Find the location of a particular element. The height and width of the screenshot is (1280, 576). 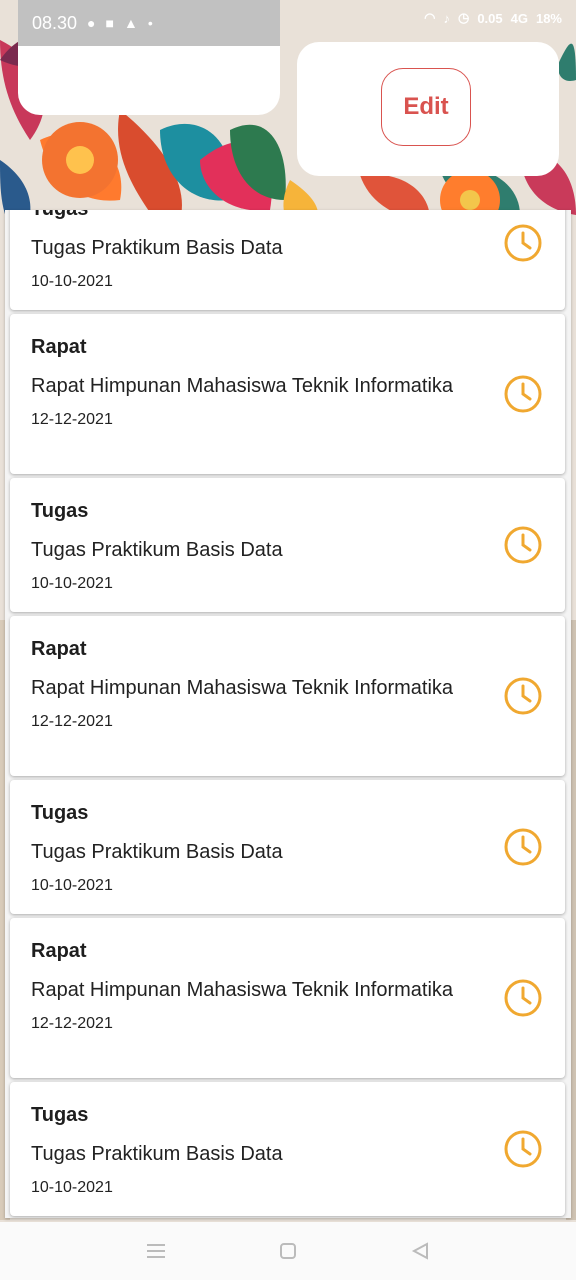

net-speed: 0.05 is located at coordinates (490, 18).